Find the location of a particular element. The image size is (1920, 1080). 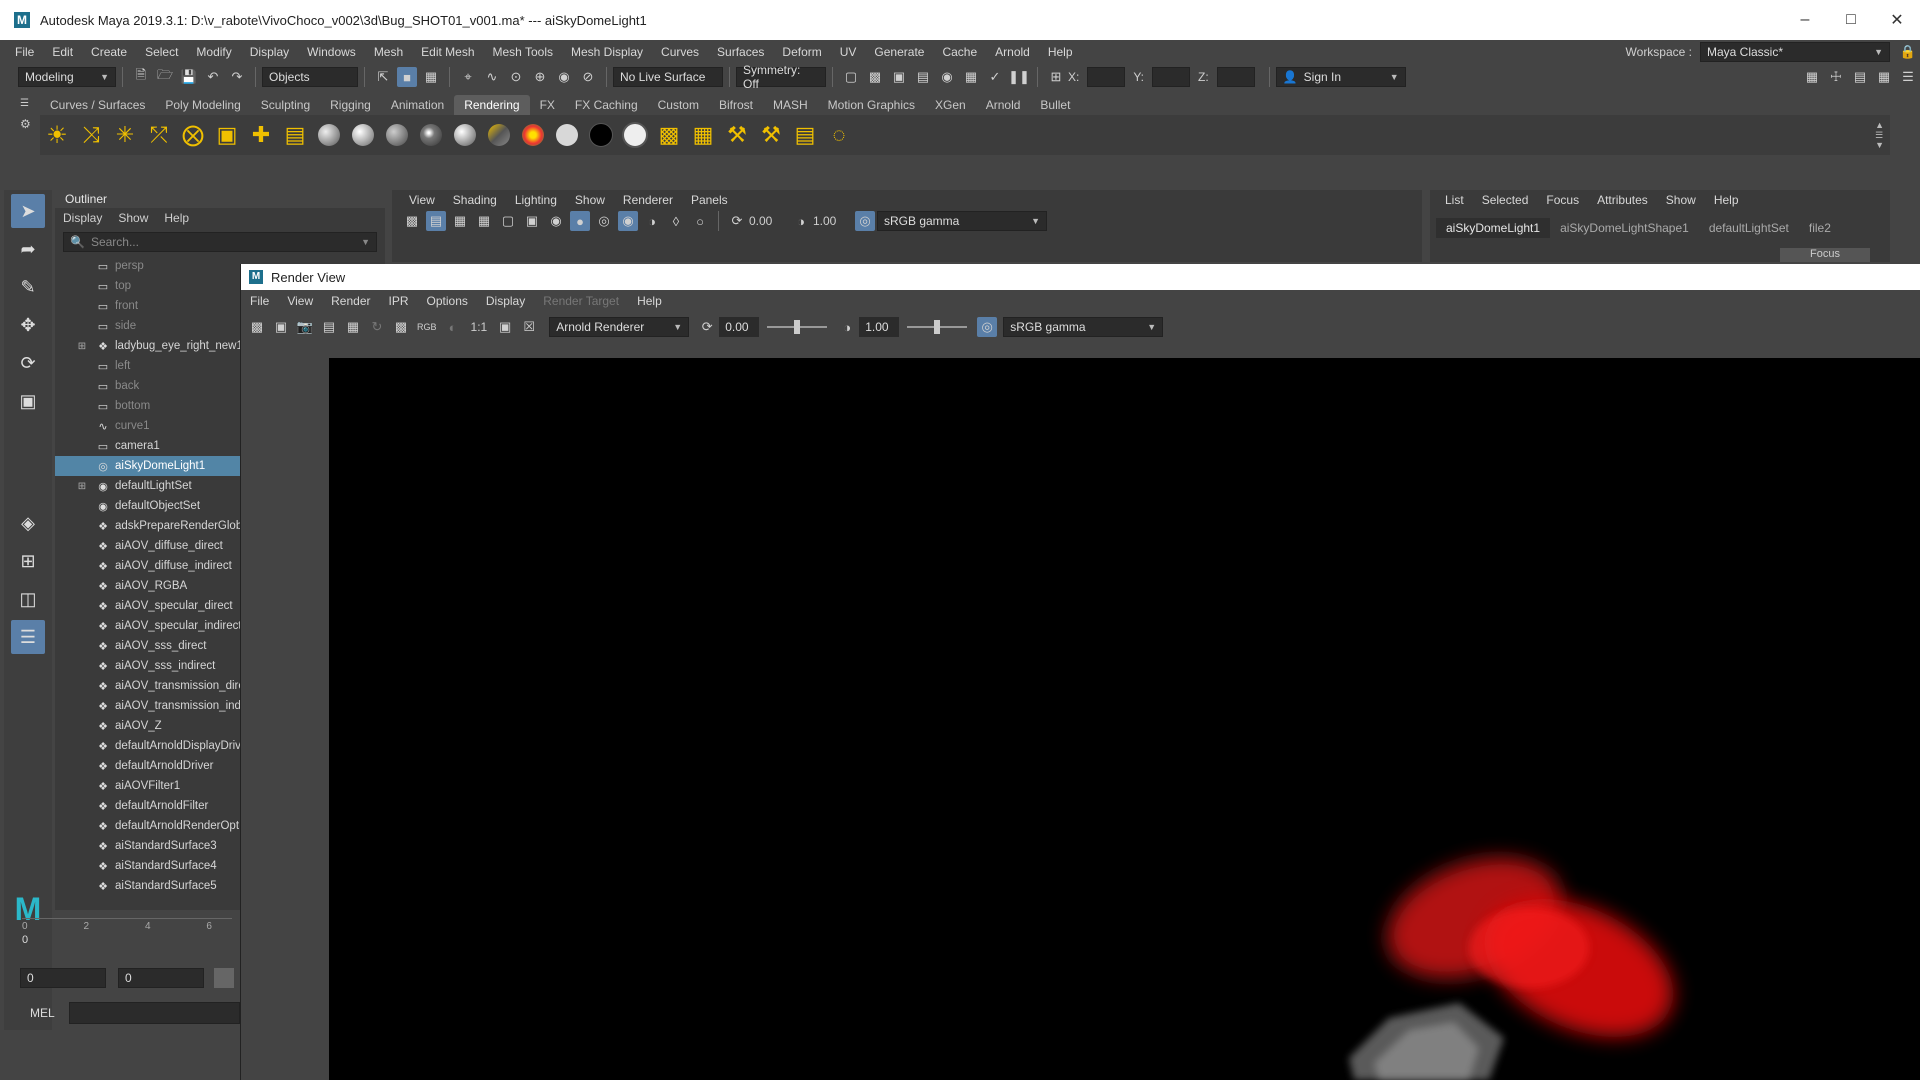

spot-light-icon: ⤱ is located at coordinates (159, 135).